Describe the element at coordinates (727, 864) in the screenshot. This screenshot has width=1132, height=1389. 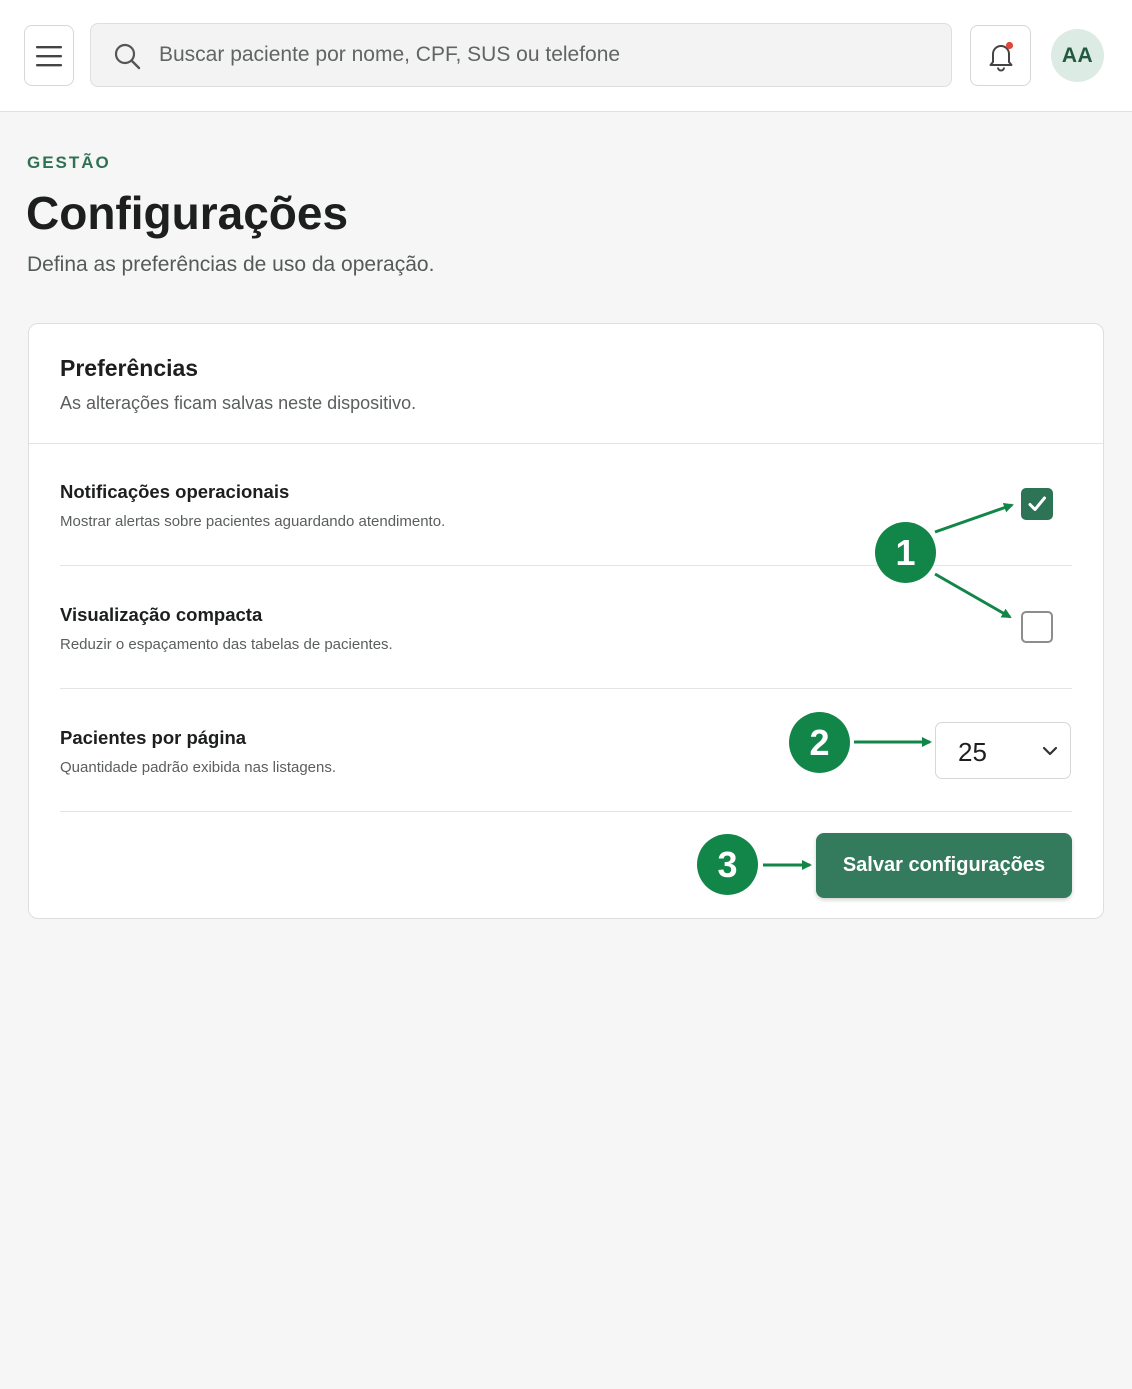
I see `annotation-badge-3: 3` at that location.